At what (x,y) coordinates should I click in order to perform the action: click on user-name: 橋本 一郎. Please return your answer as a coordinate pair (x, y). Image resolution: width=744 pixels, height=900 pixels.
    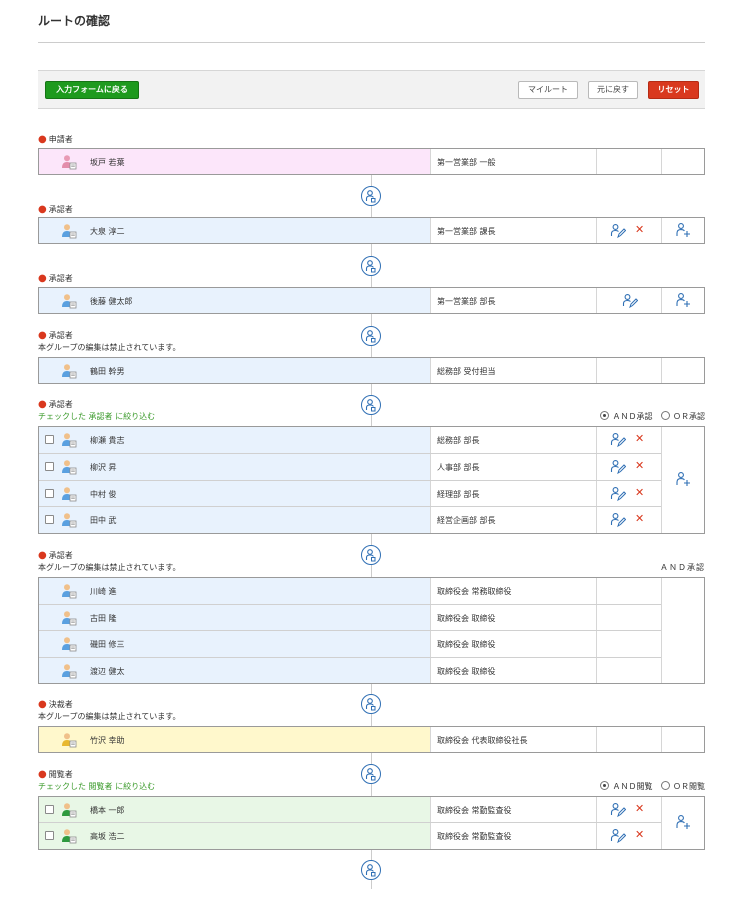
    Looking at the image, I should click on (107, 810).